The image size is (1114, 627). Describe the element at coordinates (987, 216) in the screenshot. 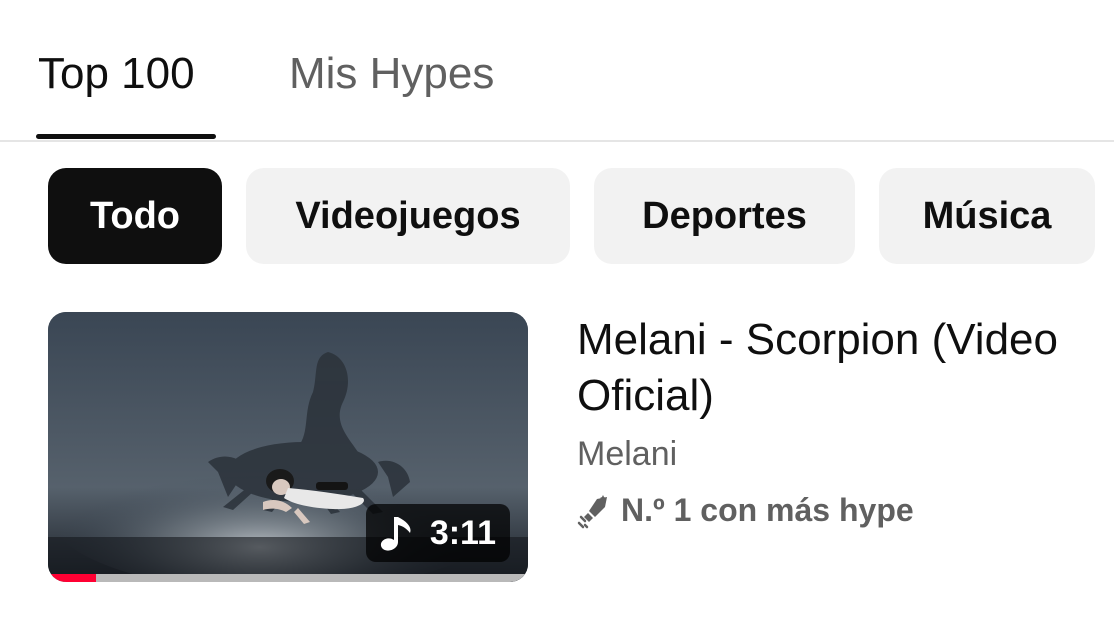

I see `chip-musica: Música` at that location.